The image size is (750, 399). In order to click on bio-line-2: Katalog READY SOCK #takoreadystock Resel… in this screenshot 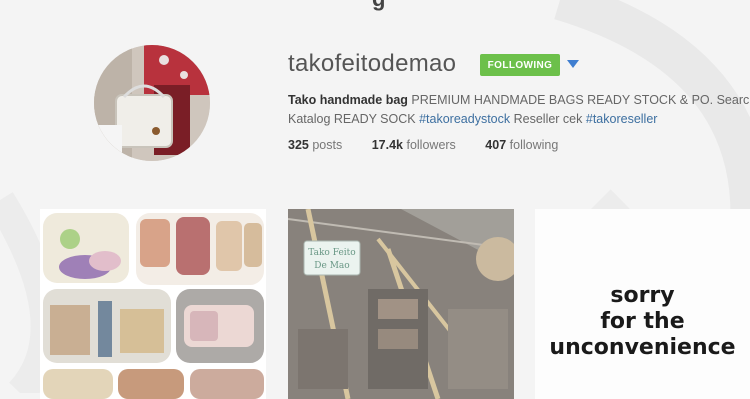, I will do `click(519, 119)`.